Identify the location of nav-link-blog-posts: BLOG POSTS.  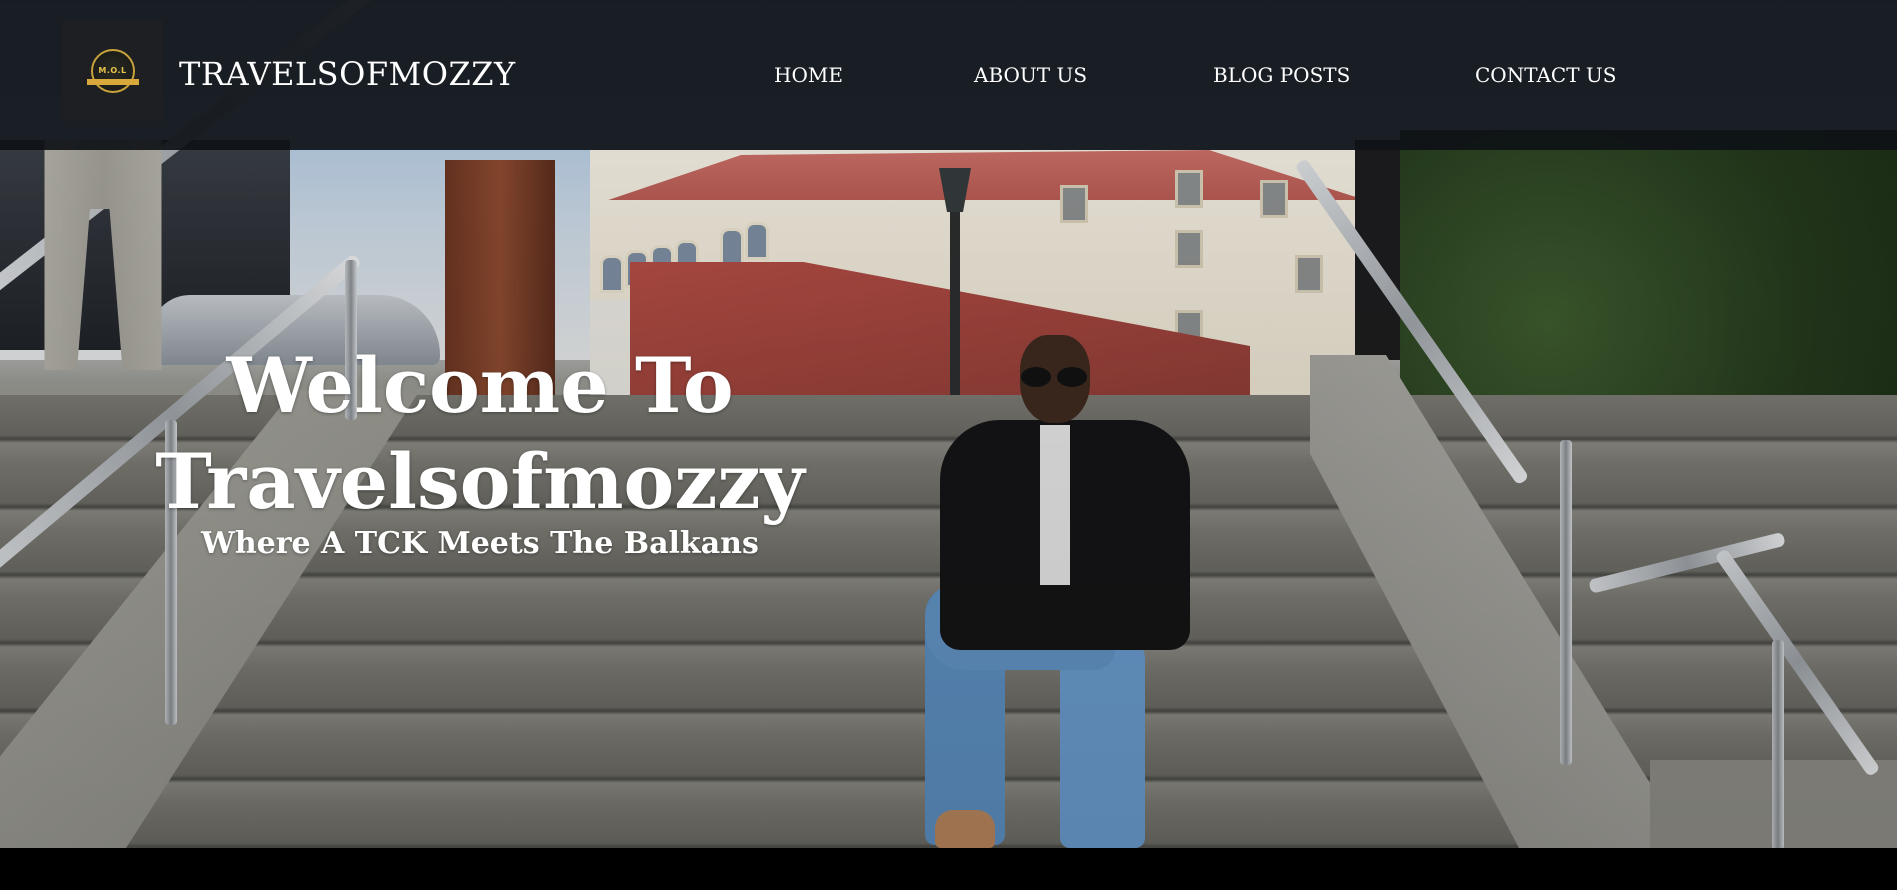
(1281, 75).